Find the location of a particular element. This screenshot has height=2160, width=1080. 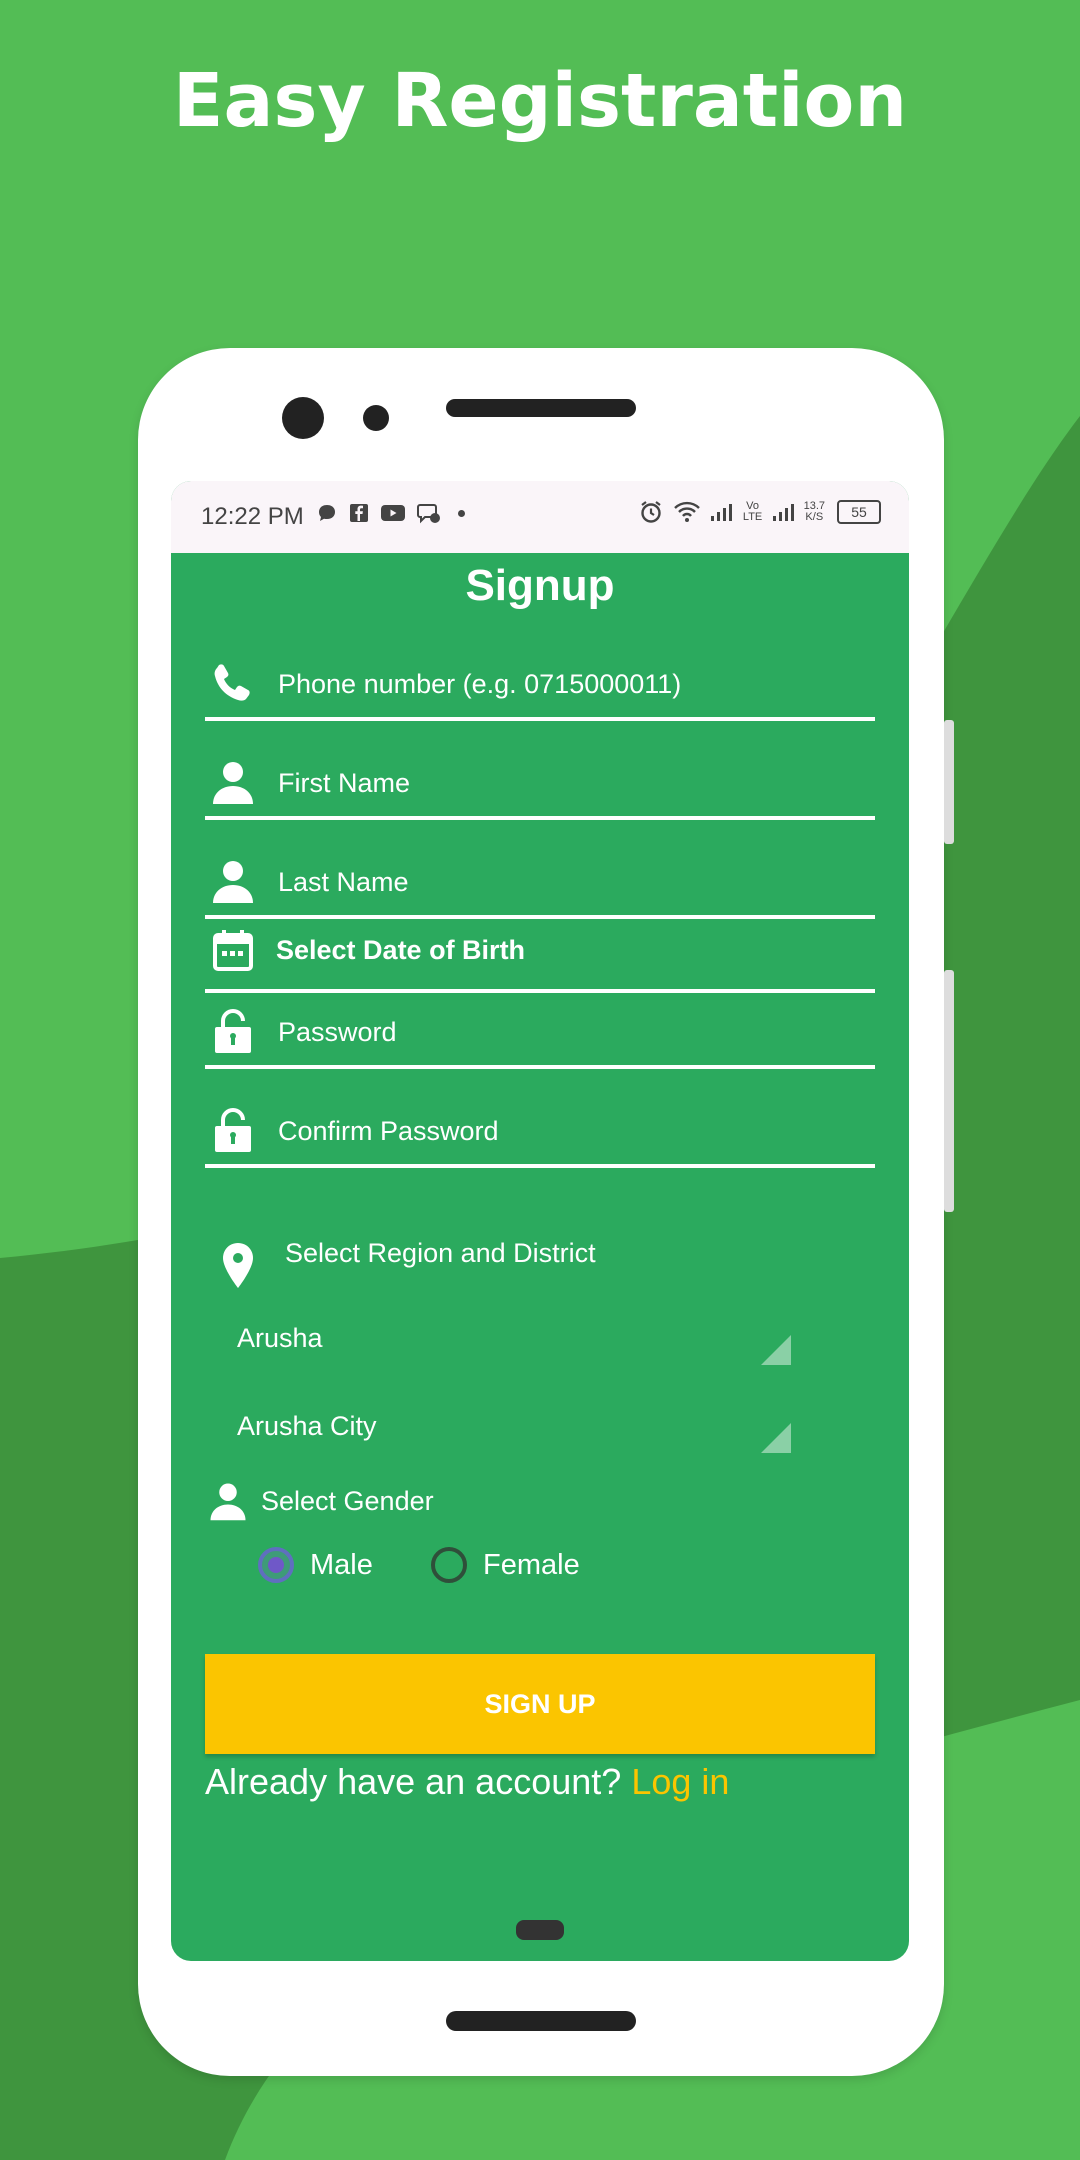

gender-radio-female: Female is located at coordinates (505, 1565).